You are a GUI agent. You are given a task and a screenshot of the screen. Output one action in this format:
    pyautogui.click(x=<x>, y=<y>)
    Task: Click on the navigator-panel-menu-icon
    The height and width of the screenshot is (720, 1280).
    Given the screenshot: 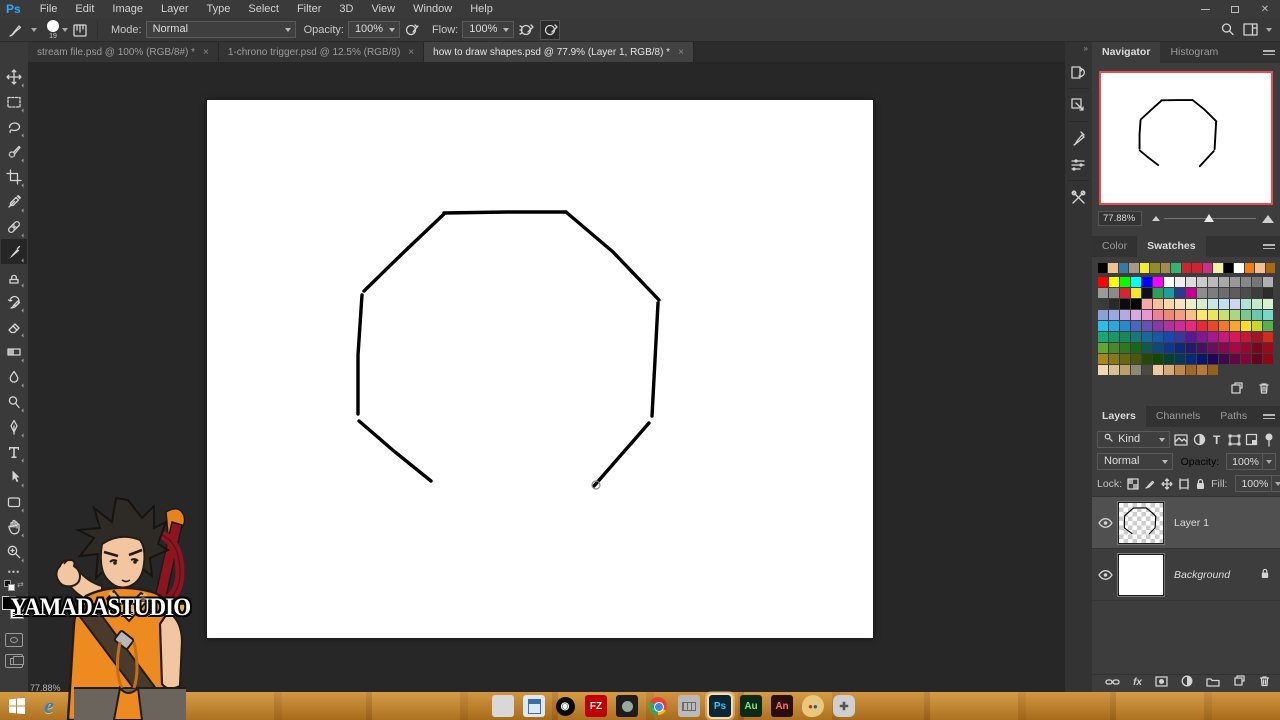 What is the action you would take?
    pyautogui.click(x=1269, y=52)
    